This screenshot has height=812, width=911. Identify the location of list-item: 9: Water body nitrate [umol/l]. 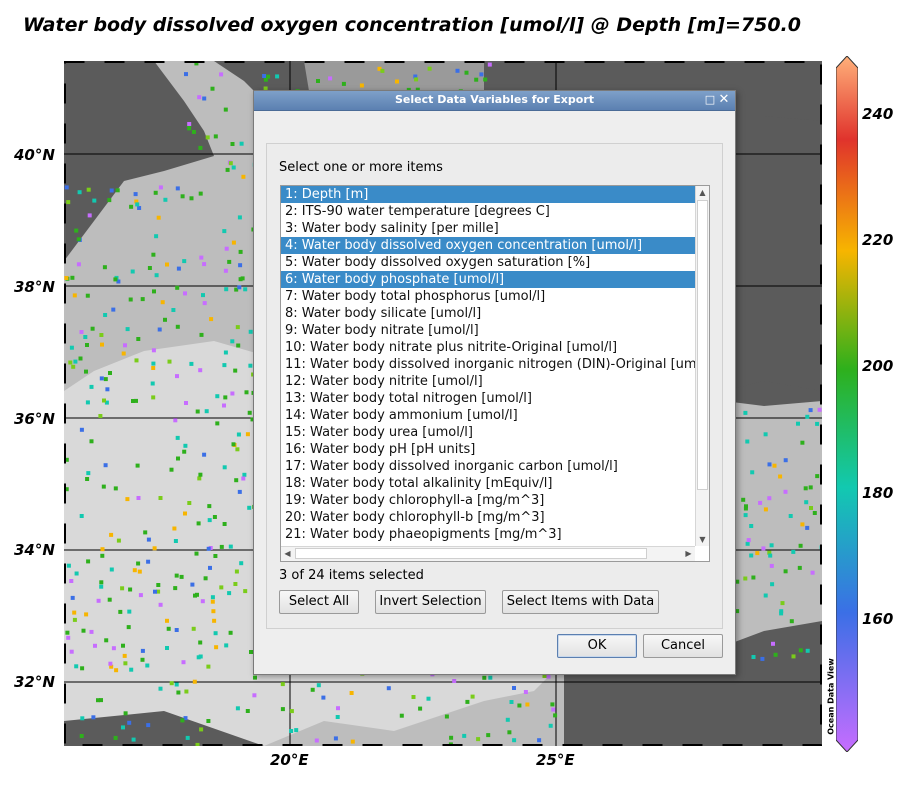
(488, 330).